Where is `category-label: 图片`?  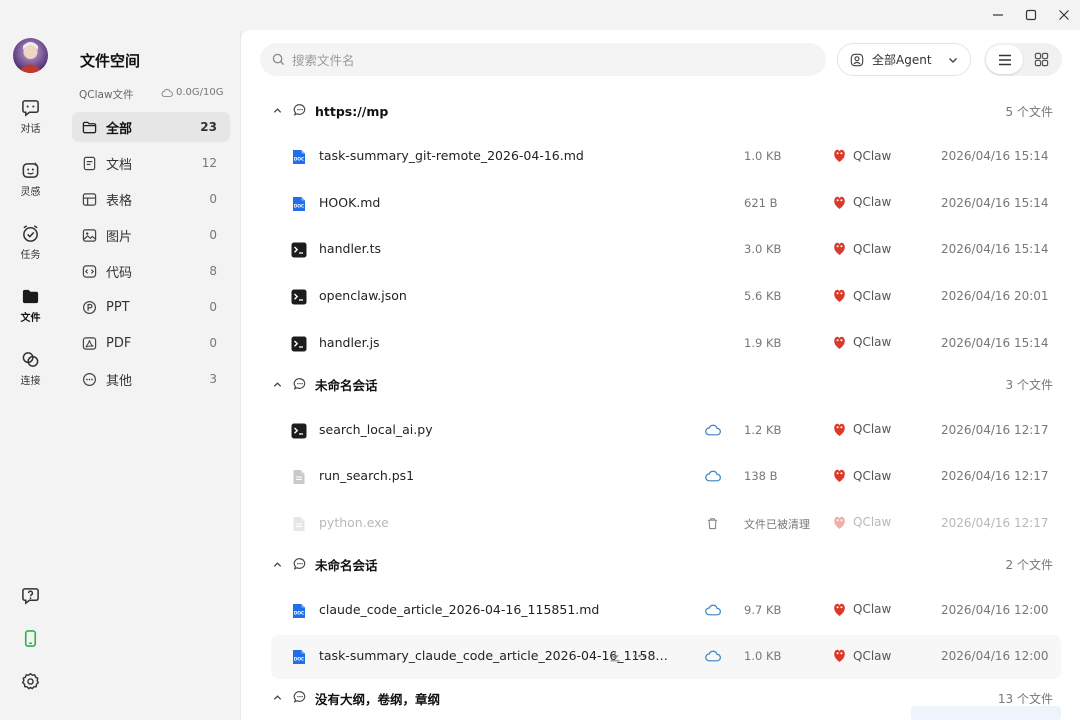
category-label: 图片 is located at coordinates (119, 237).